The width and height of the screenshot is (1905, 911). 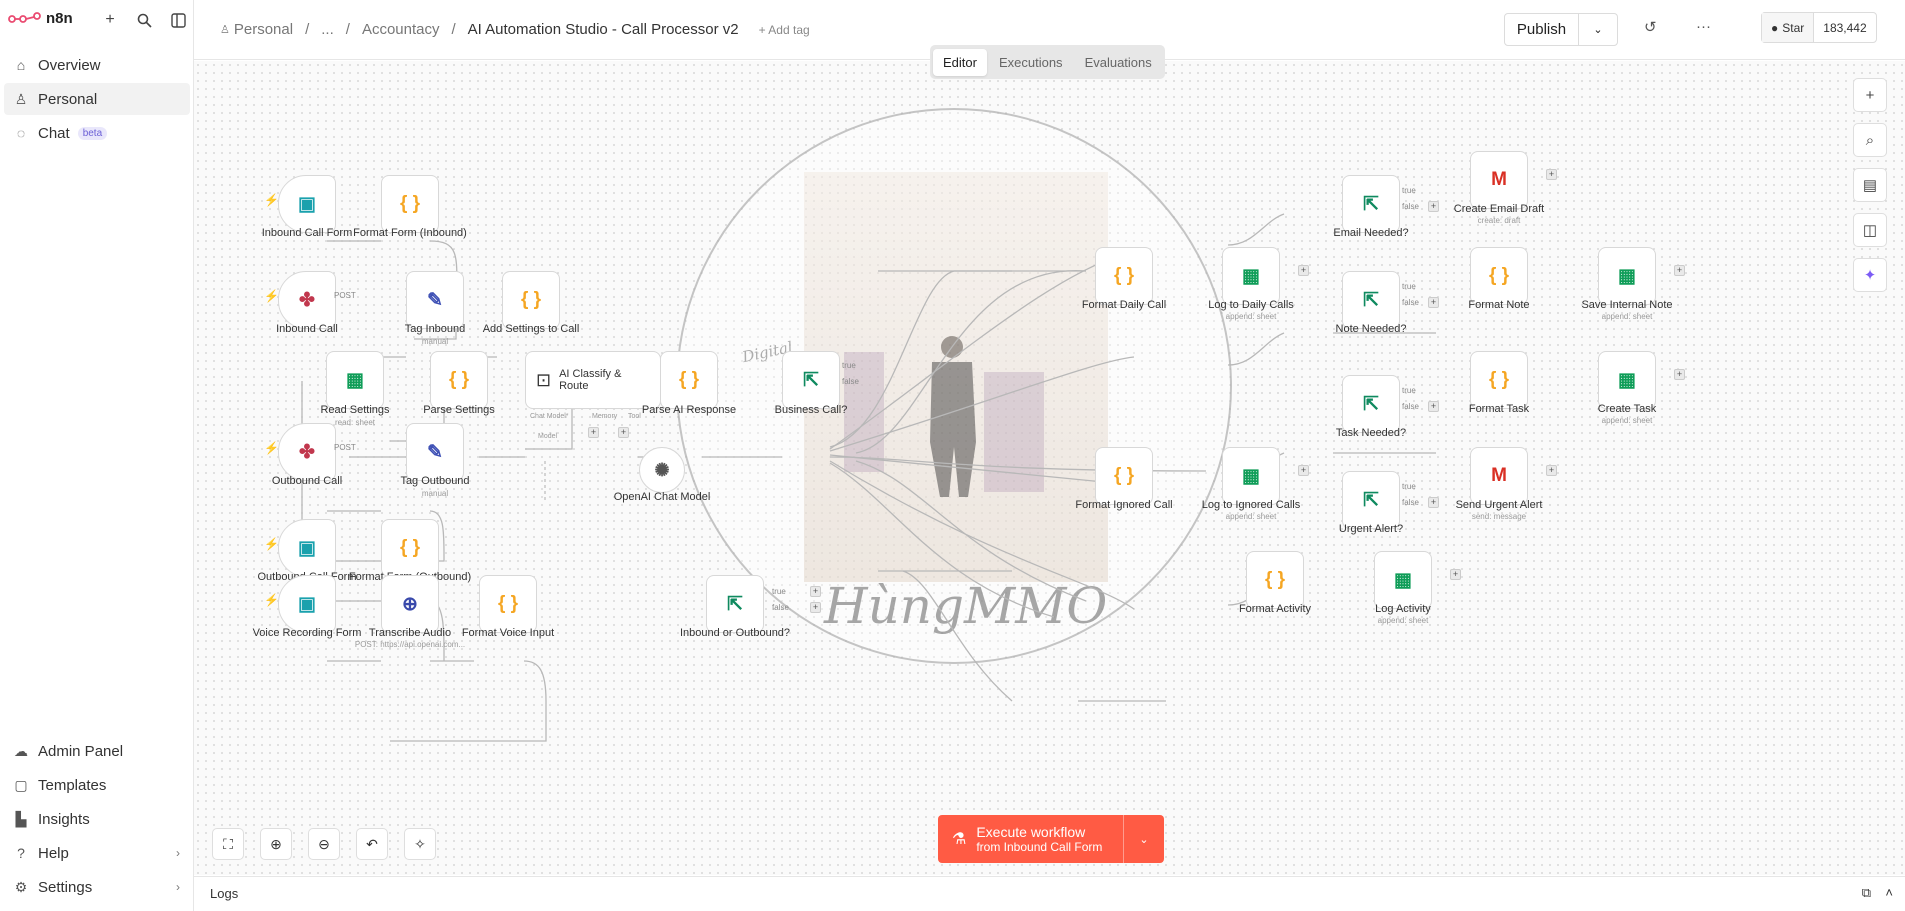 I want to click on zoom-in-button: ⊕, so click(x=276, y=844).